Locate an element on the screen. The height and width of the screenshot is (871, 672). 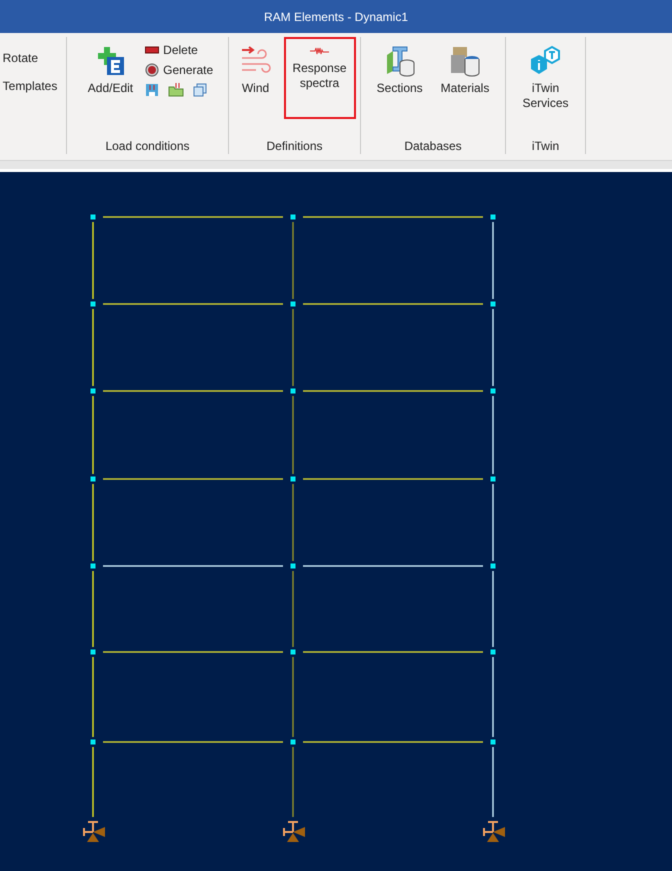
window-title: RAM Elements - Dynamic1 is located at coordinates (336, 17).